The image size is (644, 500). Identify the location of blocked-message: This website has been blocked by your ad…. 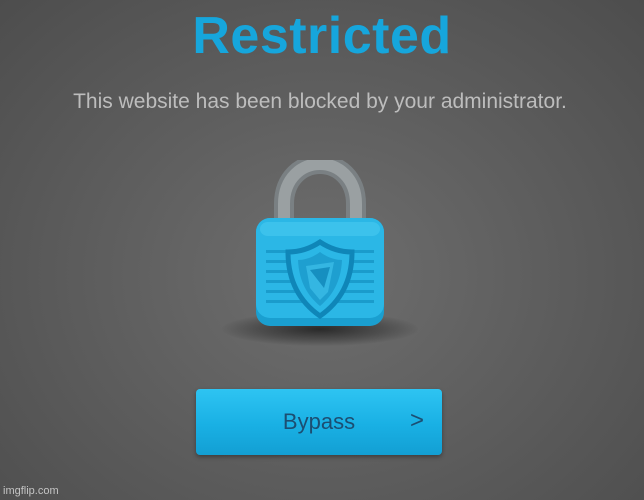
(320, 101).